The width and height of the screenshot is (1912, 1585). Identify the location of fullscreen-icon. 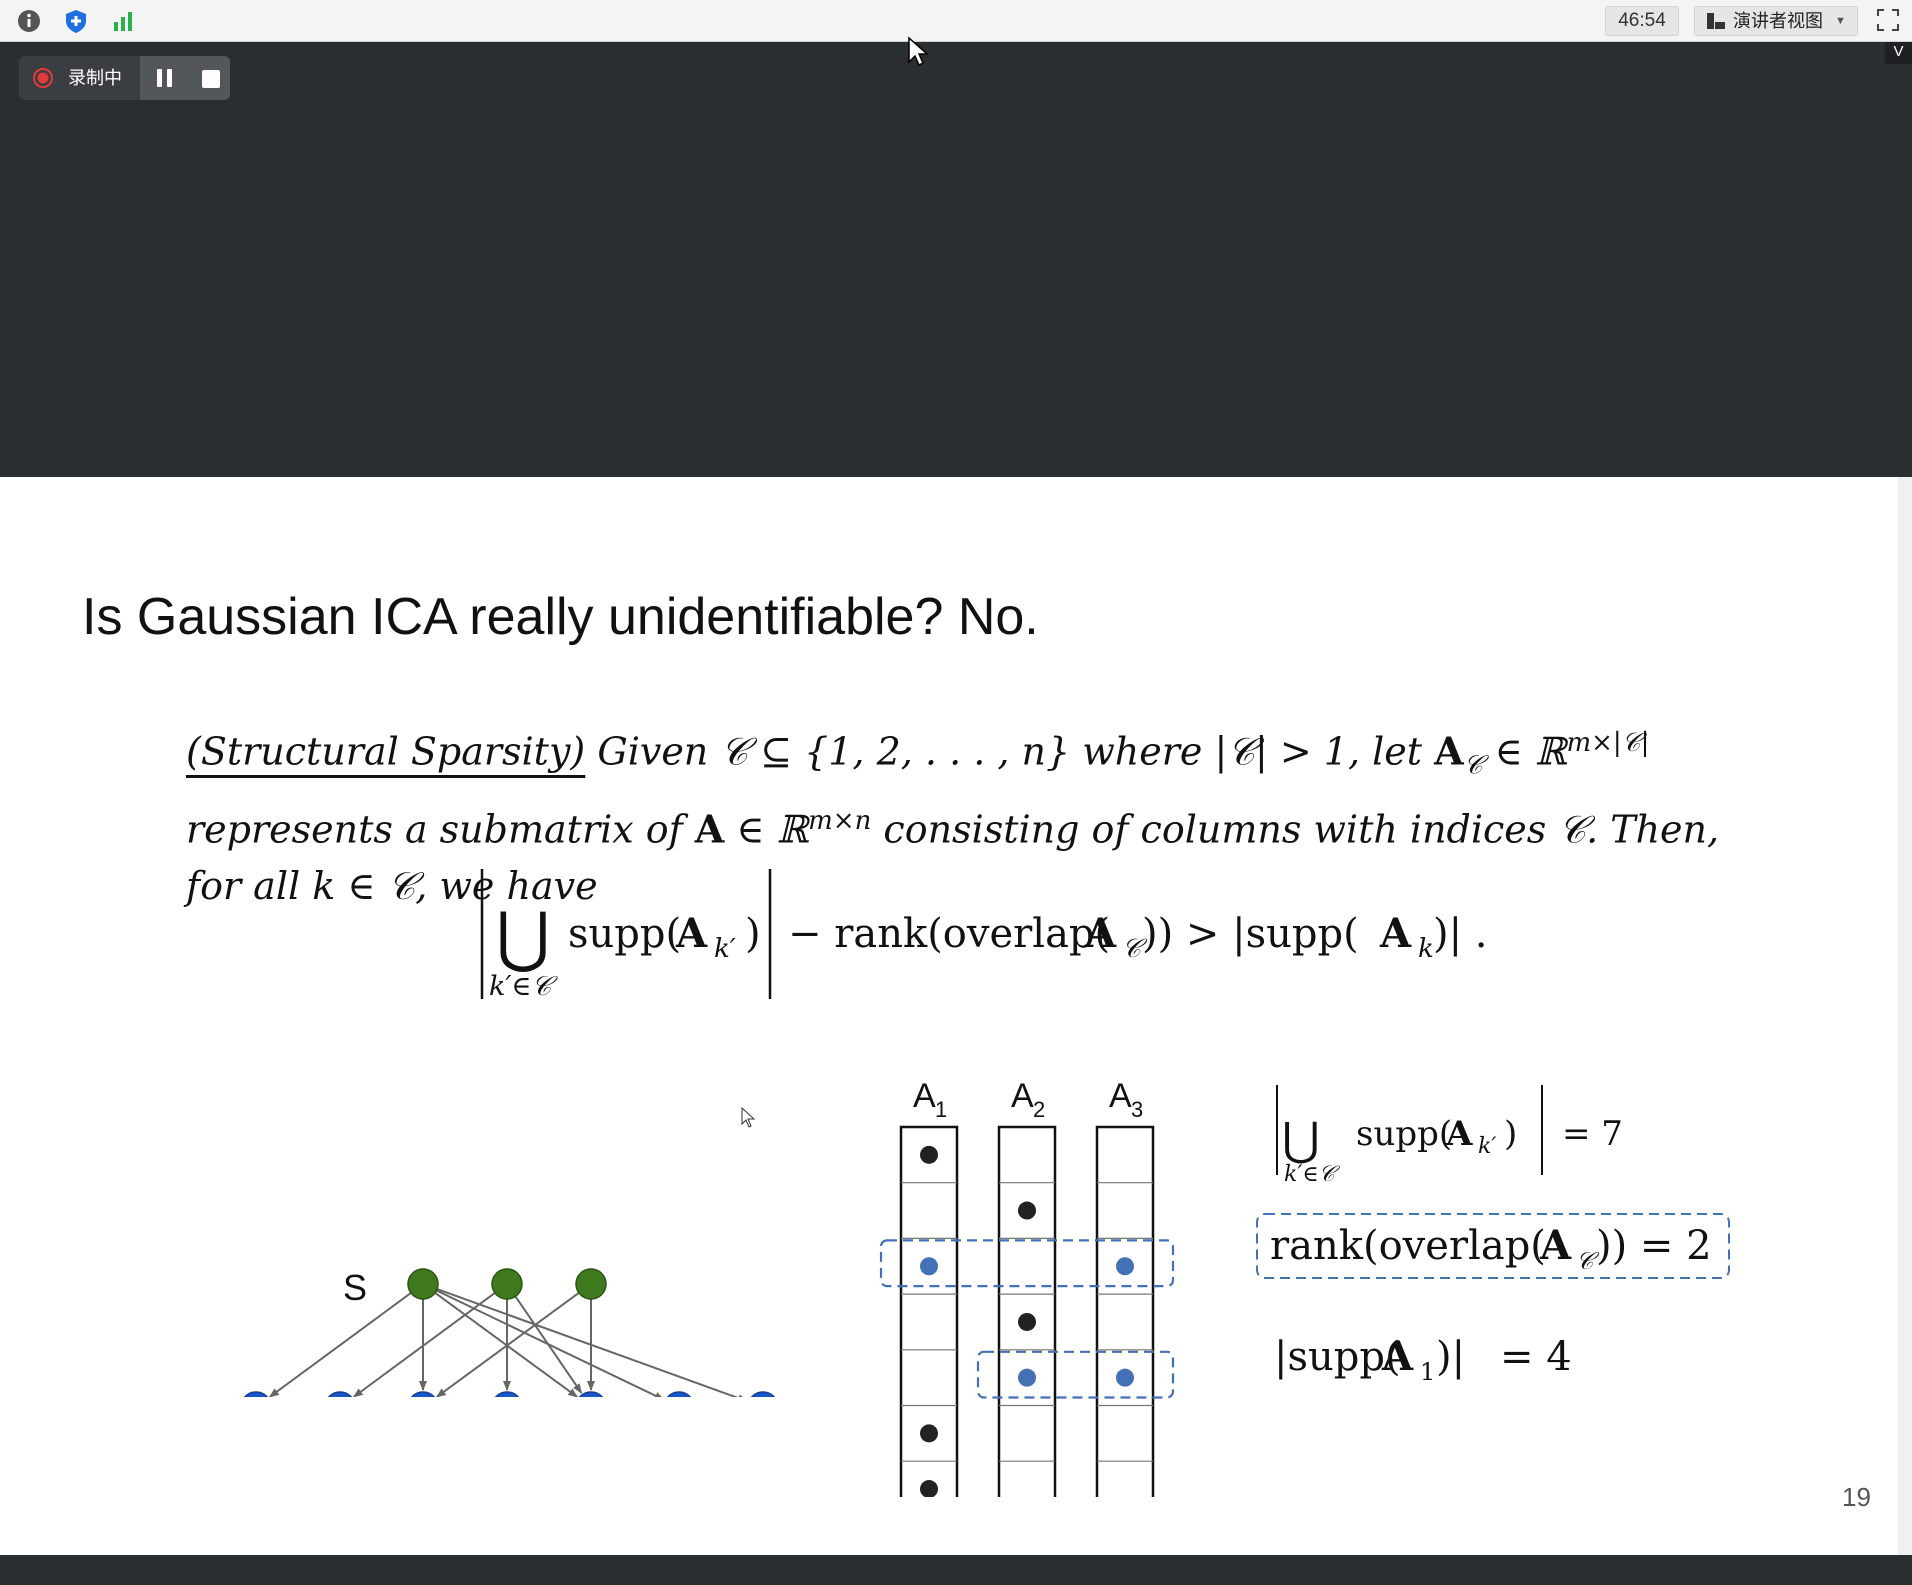
(1888, 20).